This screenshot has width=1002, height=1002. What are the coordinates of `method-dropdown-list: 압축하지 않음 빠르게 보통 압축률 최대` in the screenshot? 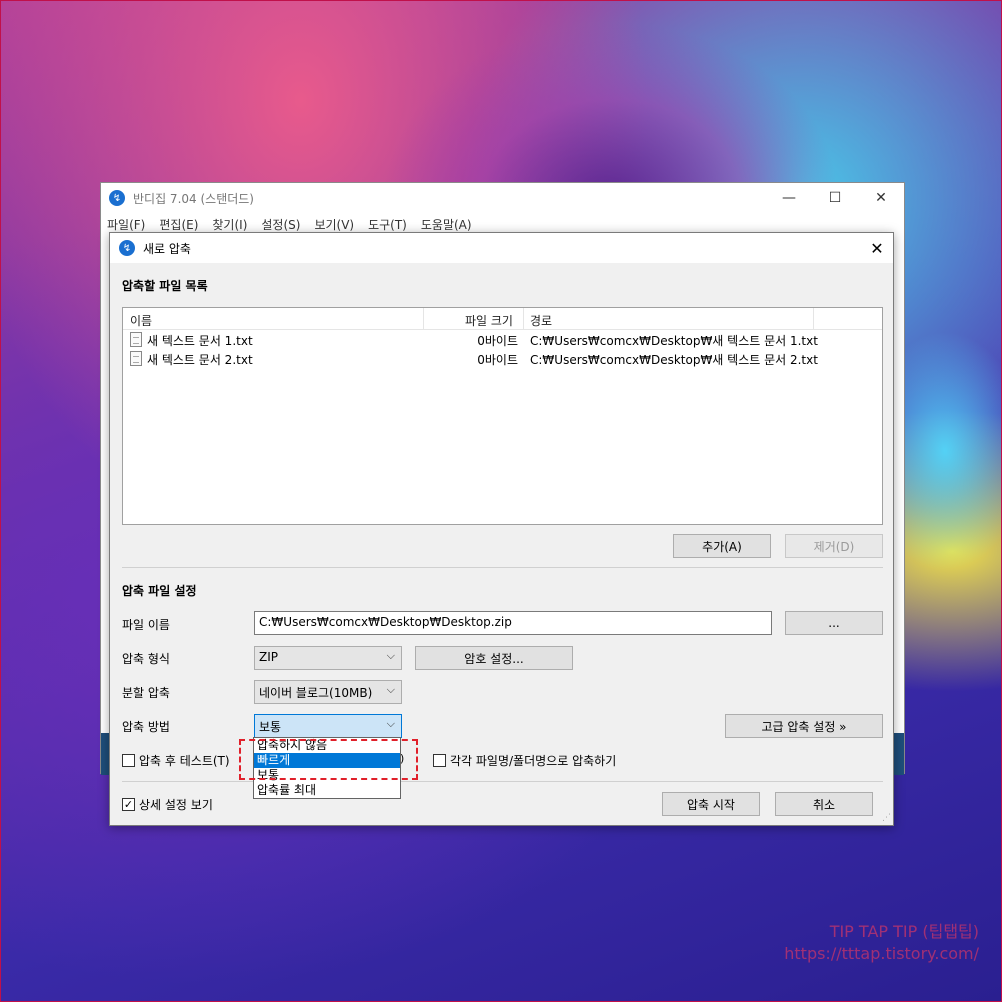 It's located at (327, 768).